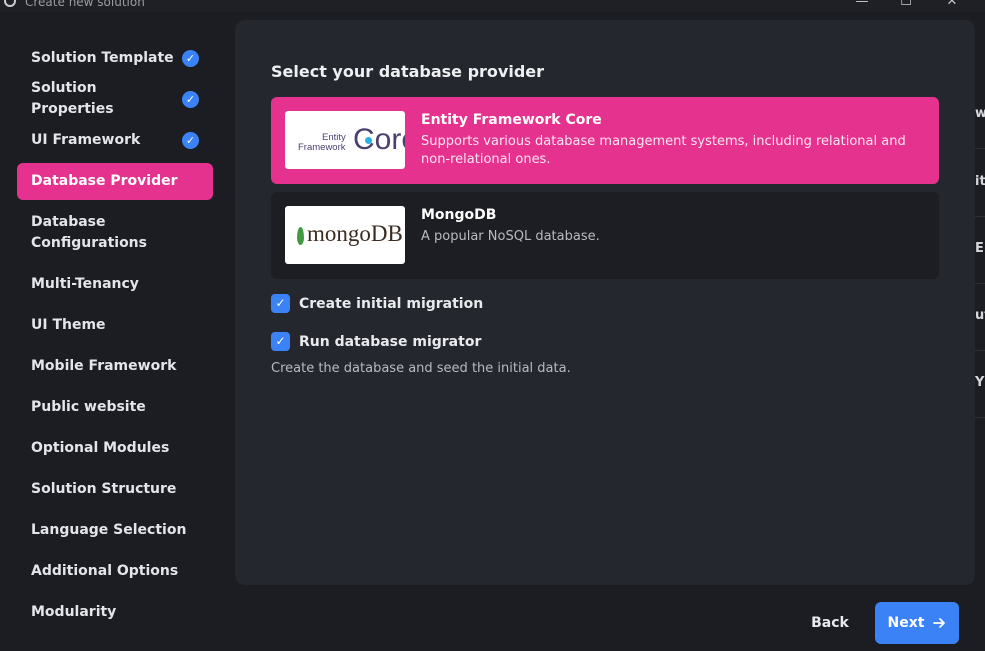 The image size is (985, 651). I want to click on ef-core-logo: Entity Framework Core, so click(345, 140).